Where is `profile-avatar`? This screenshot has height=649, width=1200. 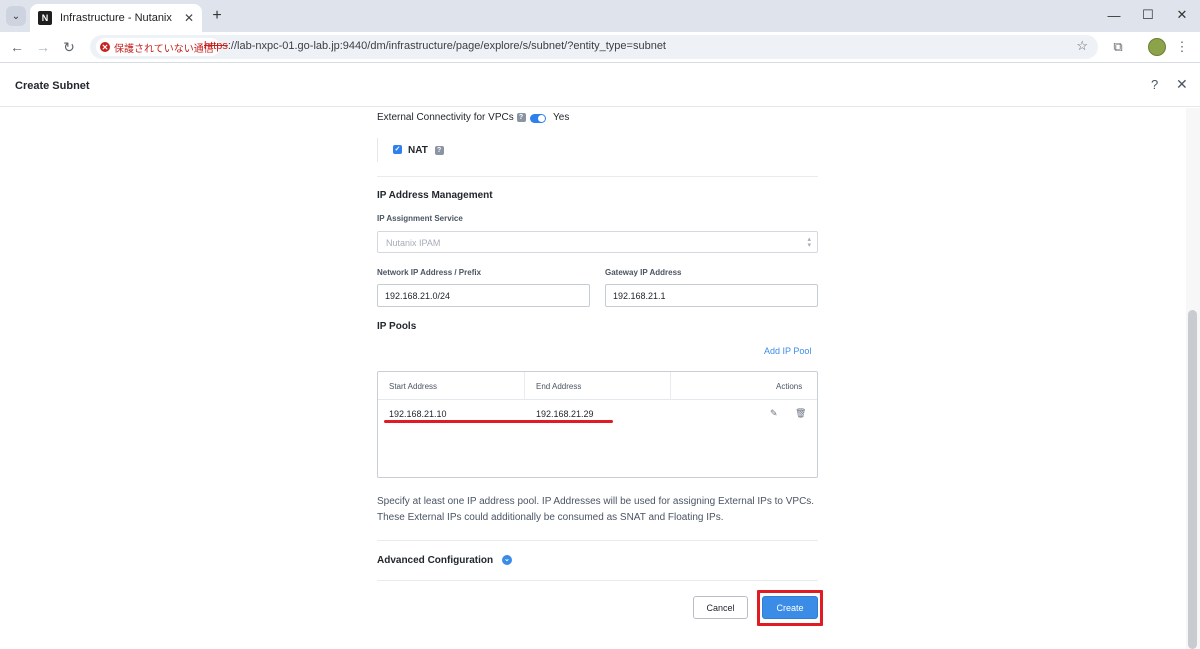
profile-avatar is located at coordinates (1157, 47).